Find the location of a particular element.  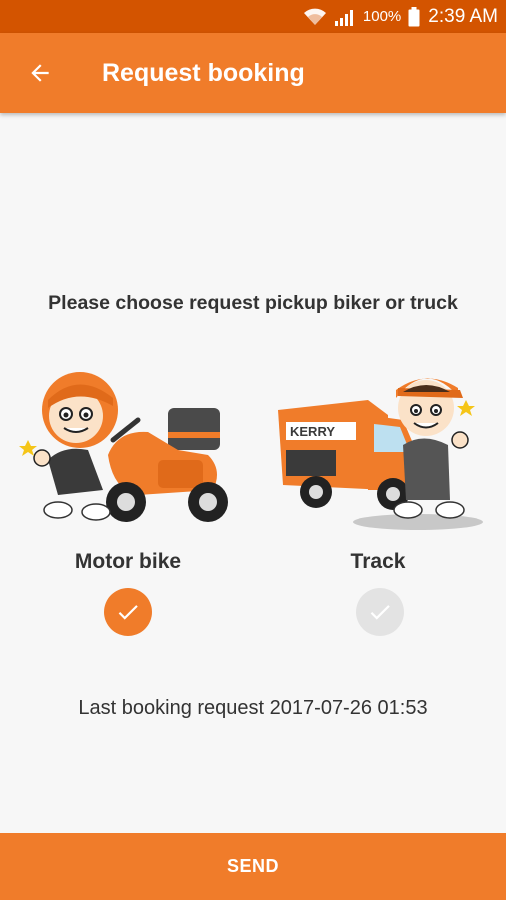

wifi-icon is located at coordinates (315, 17).